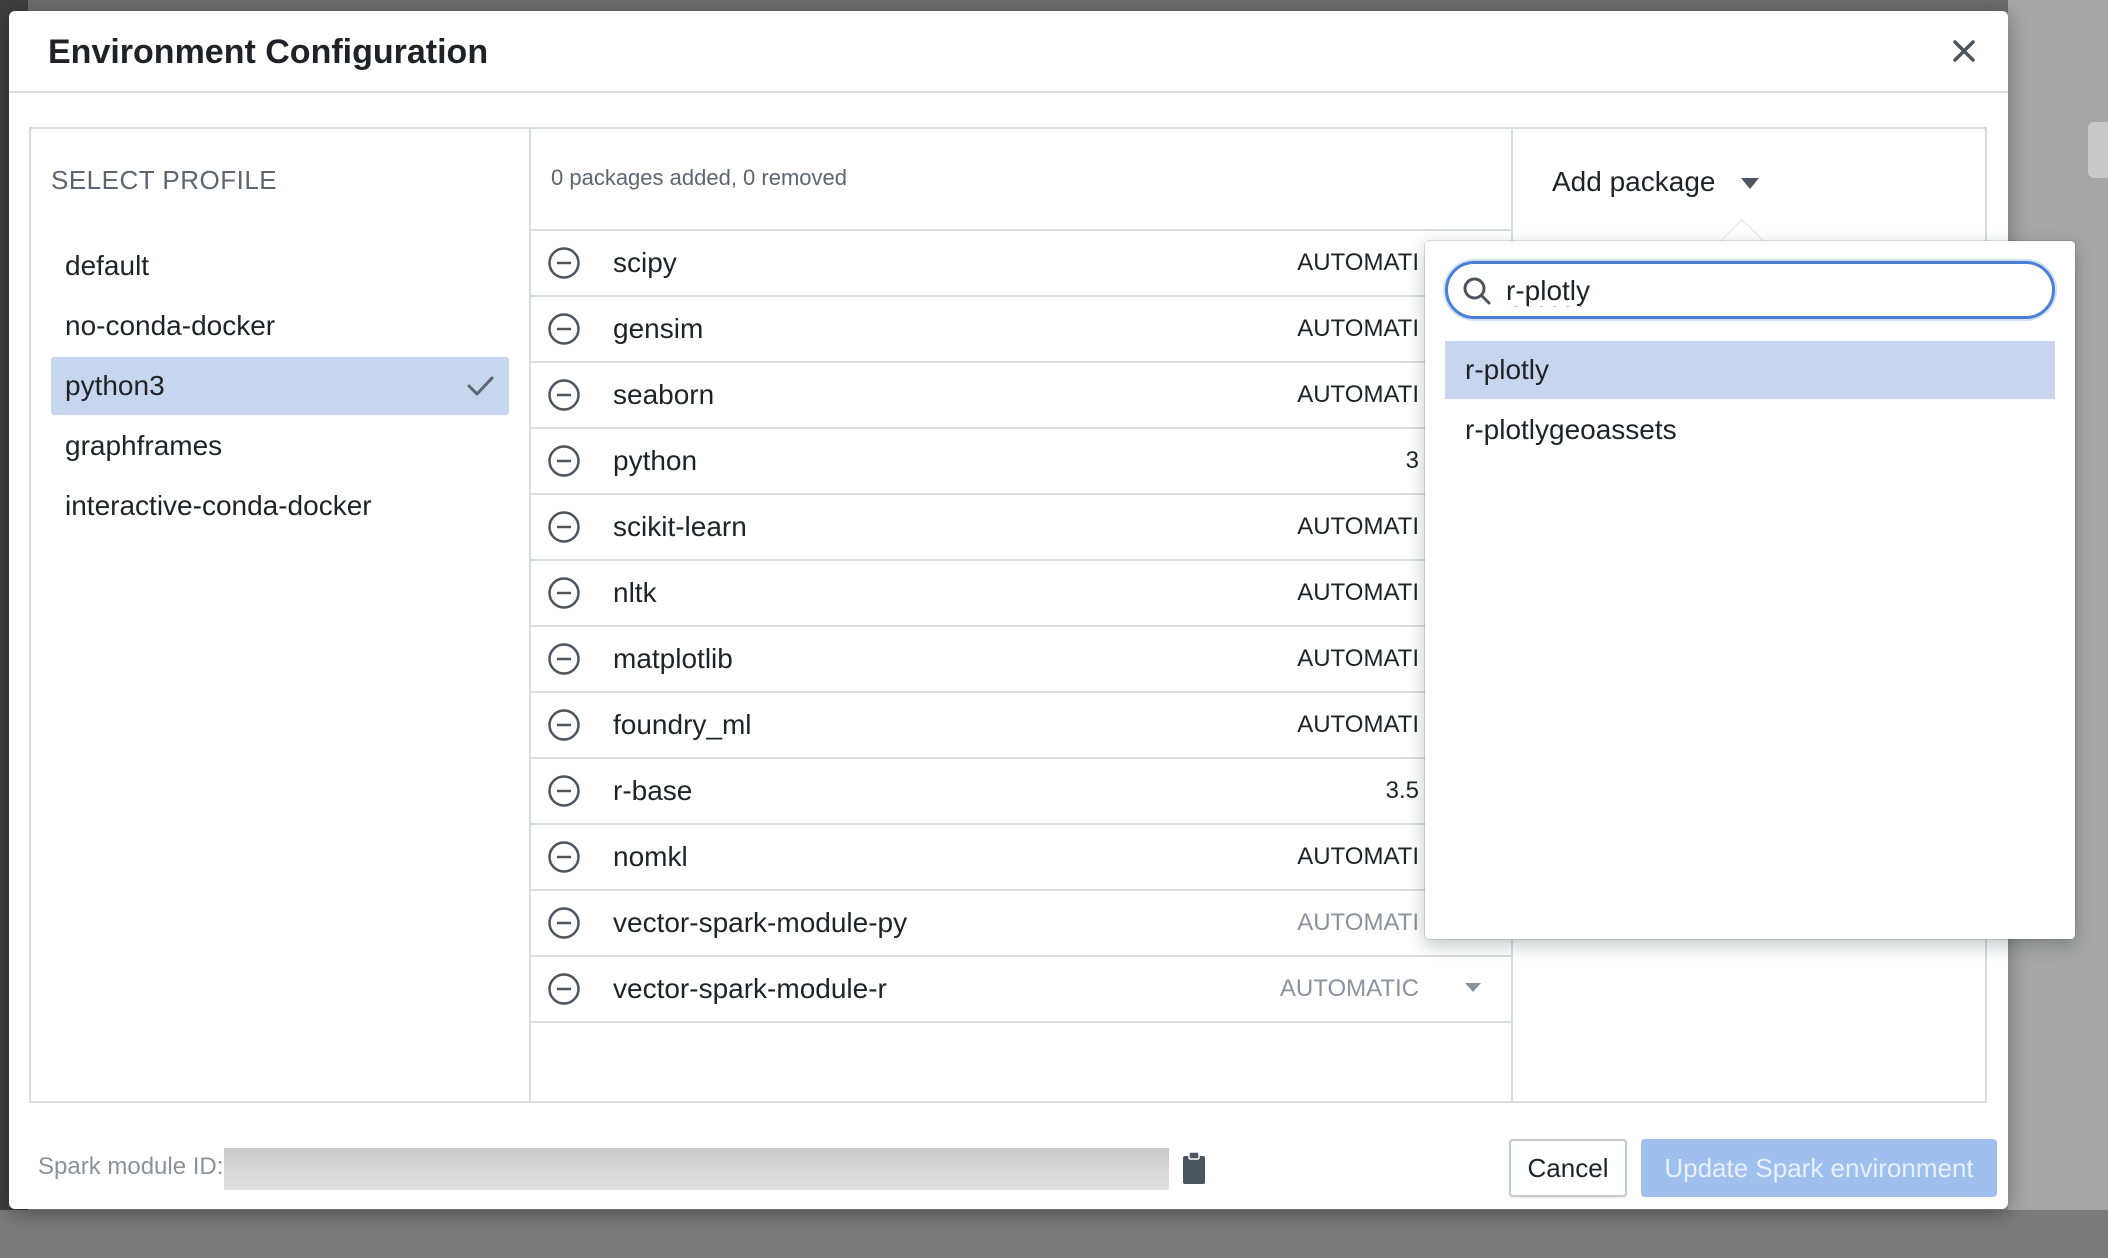 Image resolution: width=2108 pixels, height=1258 pixels. What do you see at coordinates (645, 262) in the screenshot?
I see `package-name: scipy` at bounding box center [645, 262].